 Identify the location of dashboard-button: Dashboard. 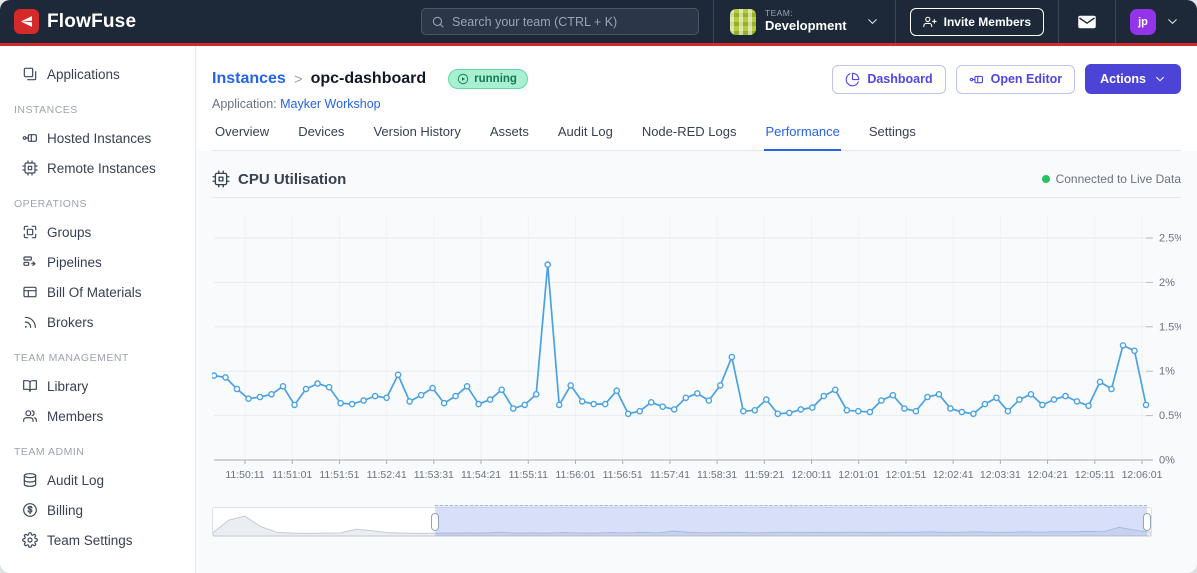
(889, 79).